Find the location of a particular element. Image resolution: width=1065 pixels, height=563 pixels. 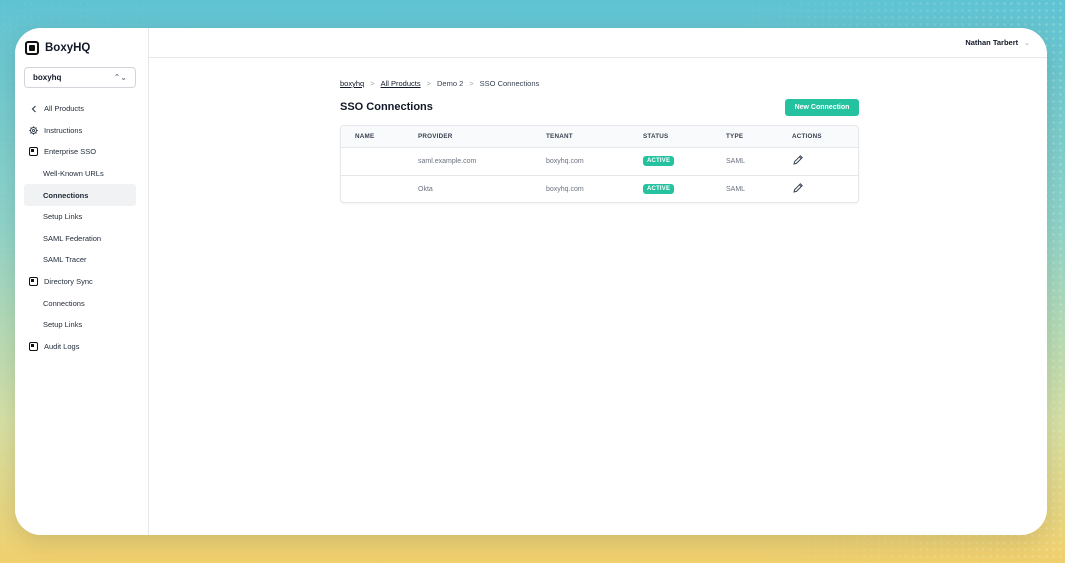

page-title: SSO Connections is located at coordinates (386, 107).